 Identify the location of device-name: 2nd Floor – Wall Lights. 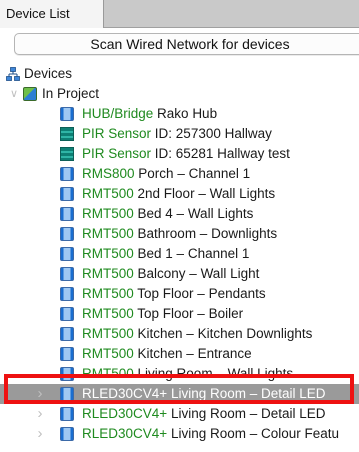
(206, 193).